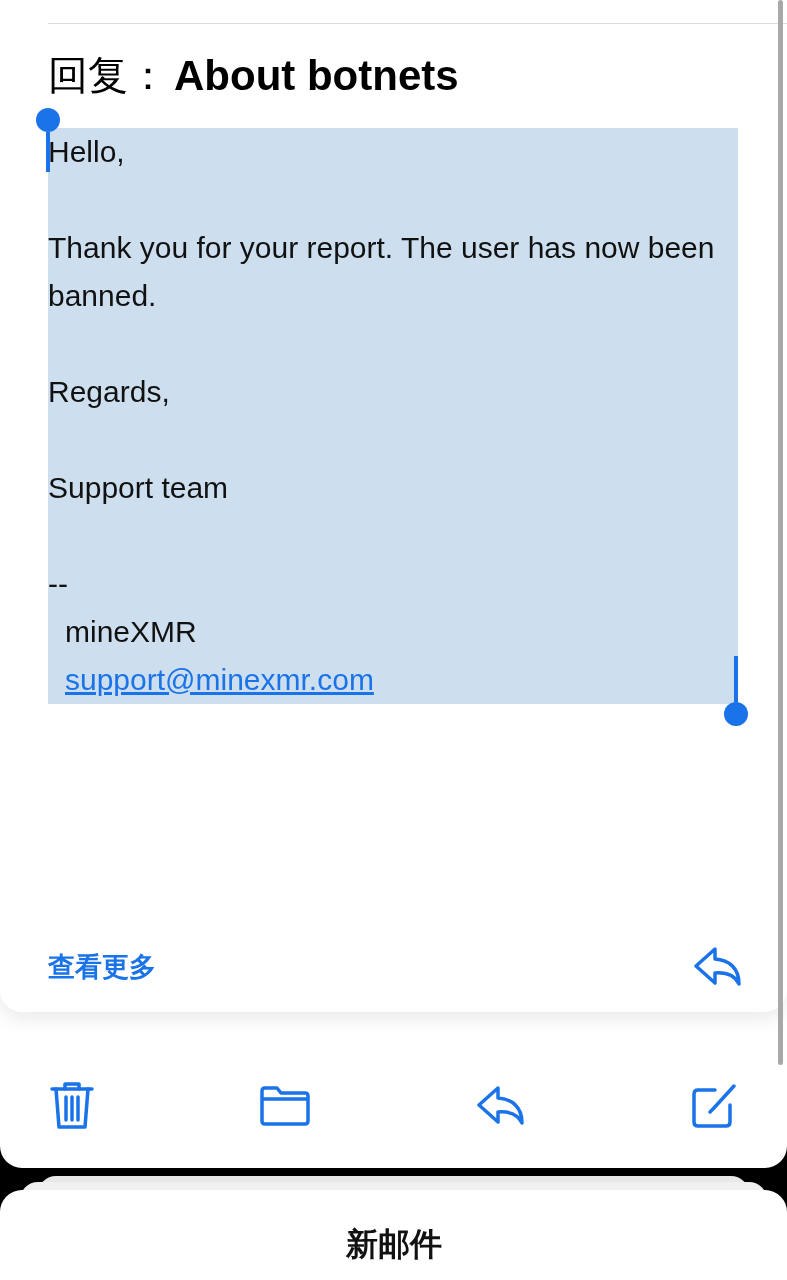 The height and width of the screenshot is (1280, 787). Describe the element at coordinates (285, 1106) in the screenshot. I see `folder-icon` at that location.